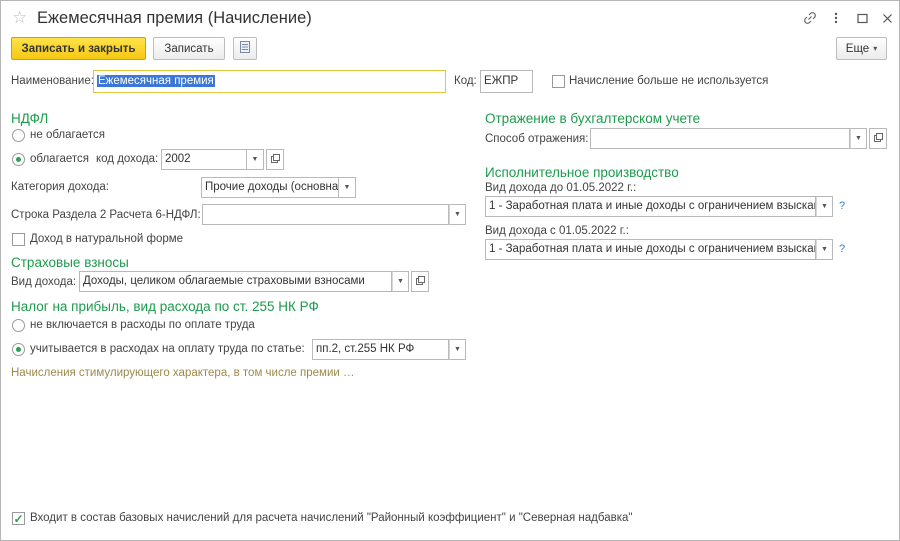 Image resolution: width=900 pixels, height=541 pixels. Describe the element at coordinates (269, 81) in the screenshot. I see `name-input: Ежемесячная премия` at that location.